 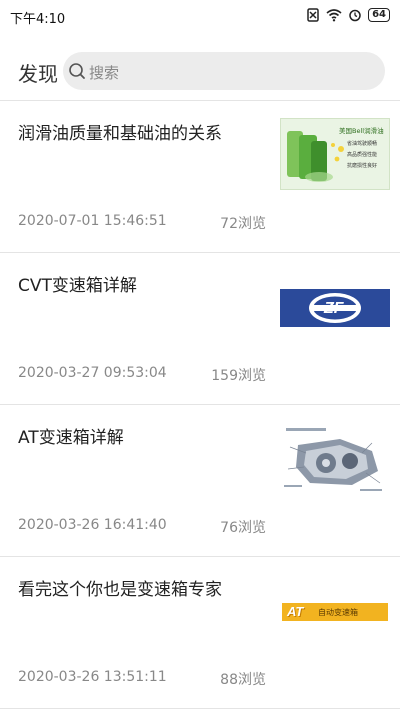 I want to click on header: 发现 搜索, so click(x=200, y=71).